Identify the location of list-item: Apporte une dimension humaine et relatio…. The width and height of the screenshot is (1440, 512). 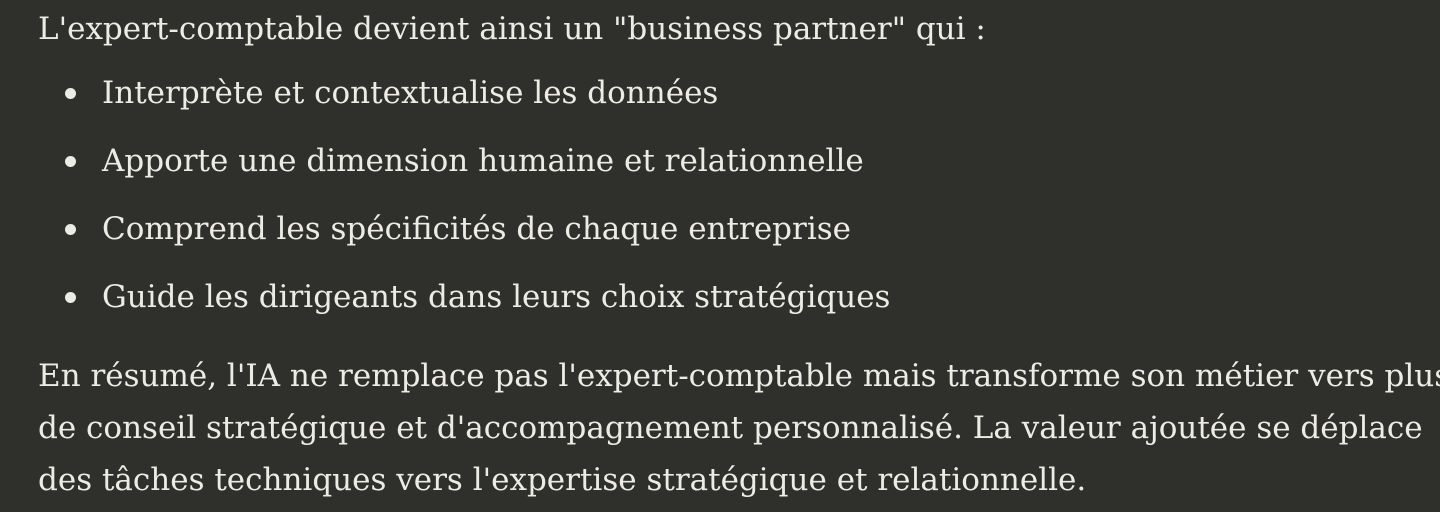
(445, 174).